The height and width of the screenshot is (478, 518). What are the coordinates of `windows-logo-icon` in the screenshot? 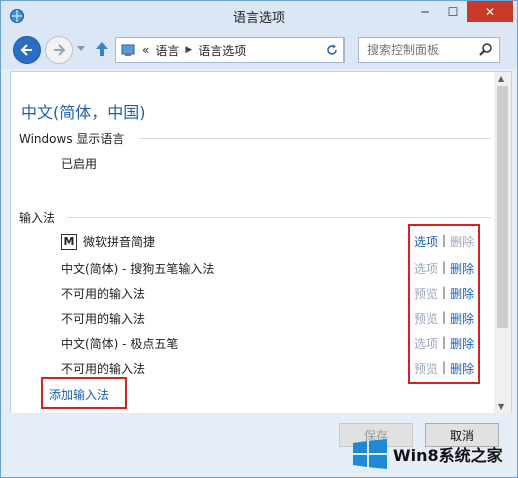 It's located at (370, 454).